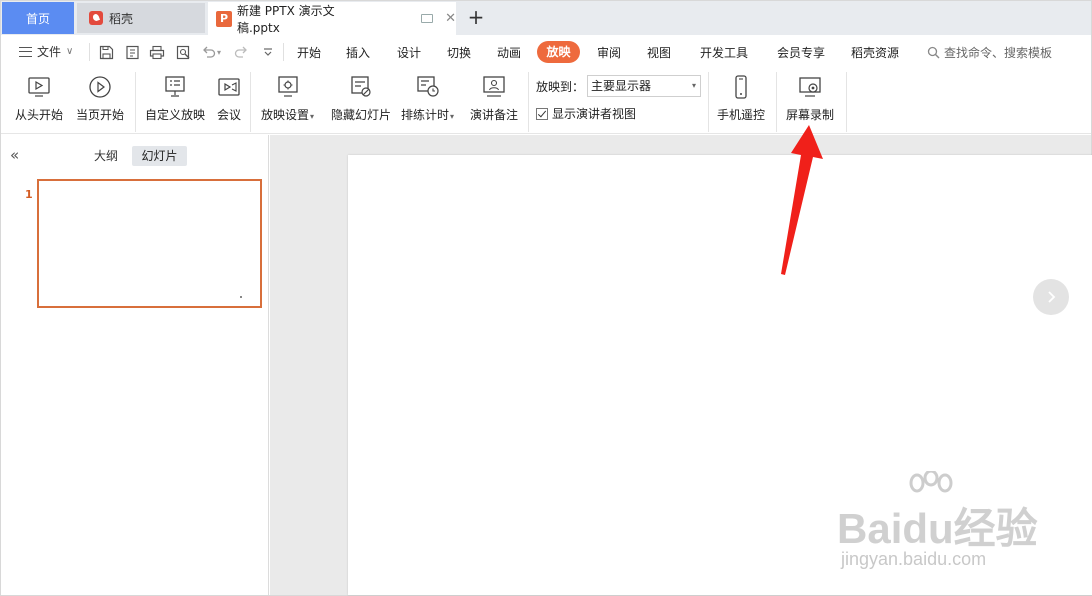 This screenshot has width=1092, height=596. What do you see at coordinates (810, 87) in the screenshot?
I see `screen-record-icon` at bounding box center [810, 87].